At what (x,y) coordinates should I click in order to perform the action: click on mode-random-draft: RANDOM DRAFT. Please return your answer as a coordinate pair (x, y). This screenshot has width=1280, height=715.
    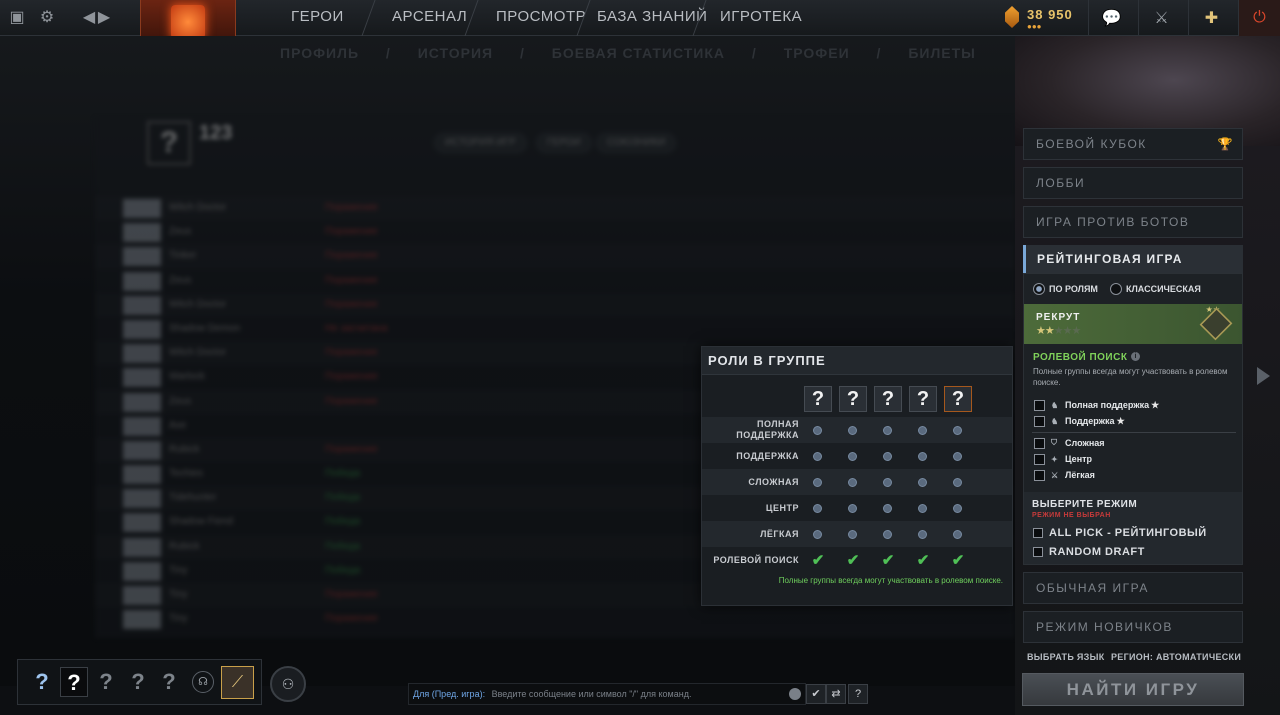
    Looking at the image, I should click on (1089, 552).